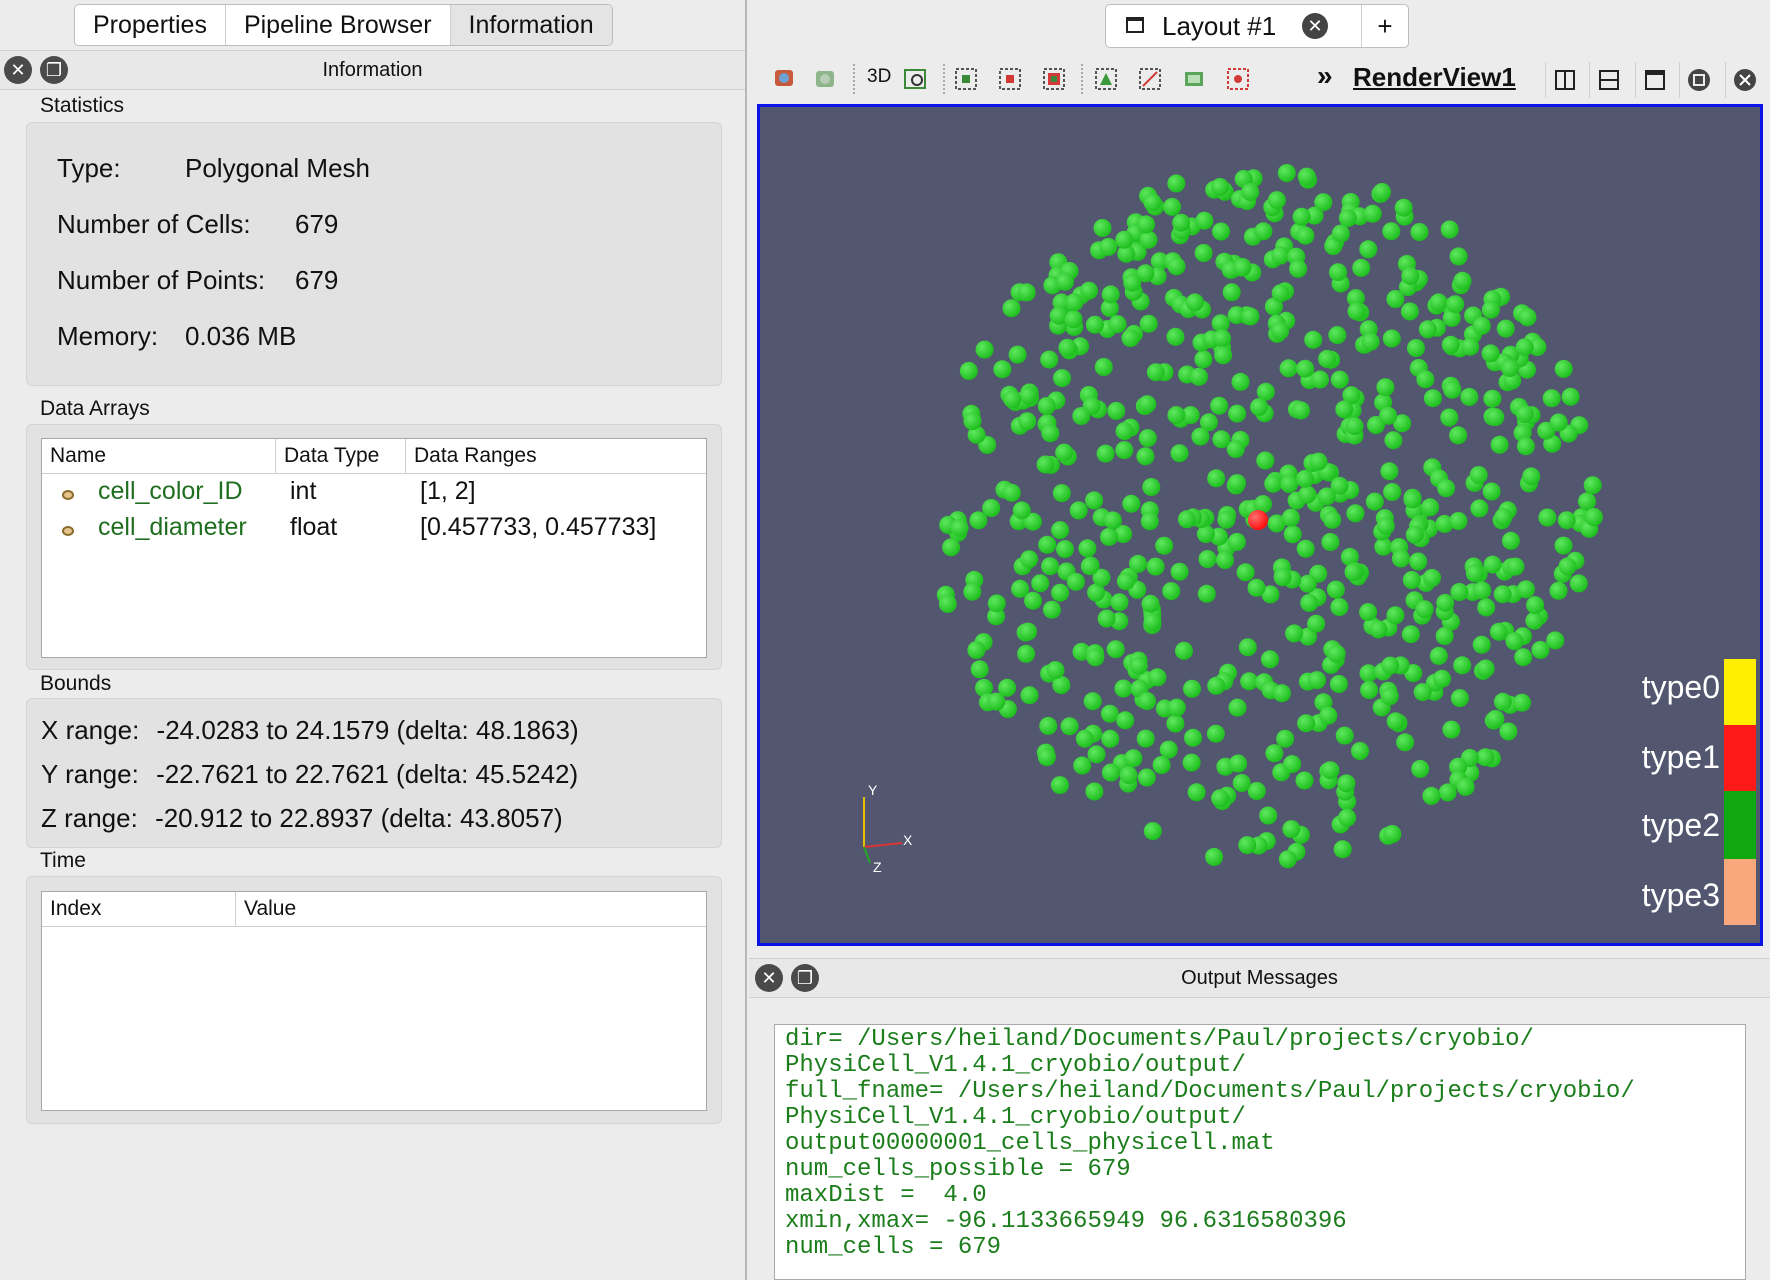 The image size is (1770, 1280). What do you see at coordinates (1744, 80) in the screenshot?
I see `close-icon` at bounding box center [1744, 80].